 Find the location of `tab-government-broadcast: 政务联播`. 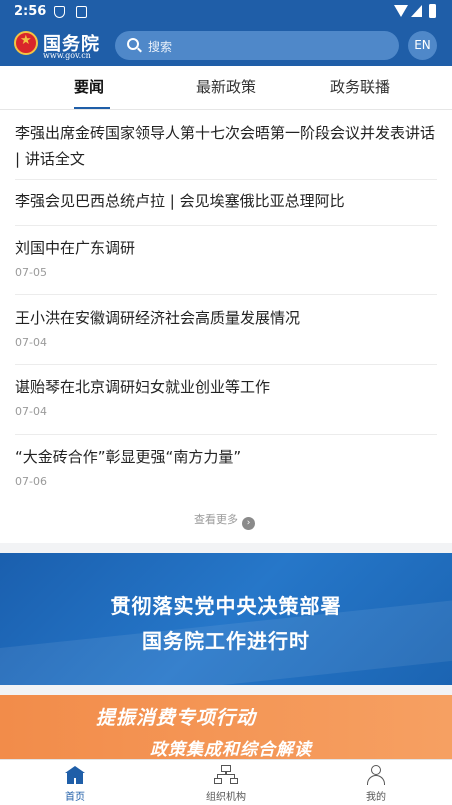

tab-government-broadcast: 政务联播 is located at coordinates (360, 86).